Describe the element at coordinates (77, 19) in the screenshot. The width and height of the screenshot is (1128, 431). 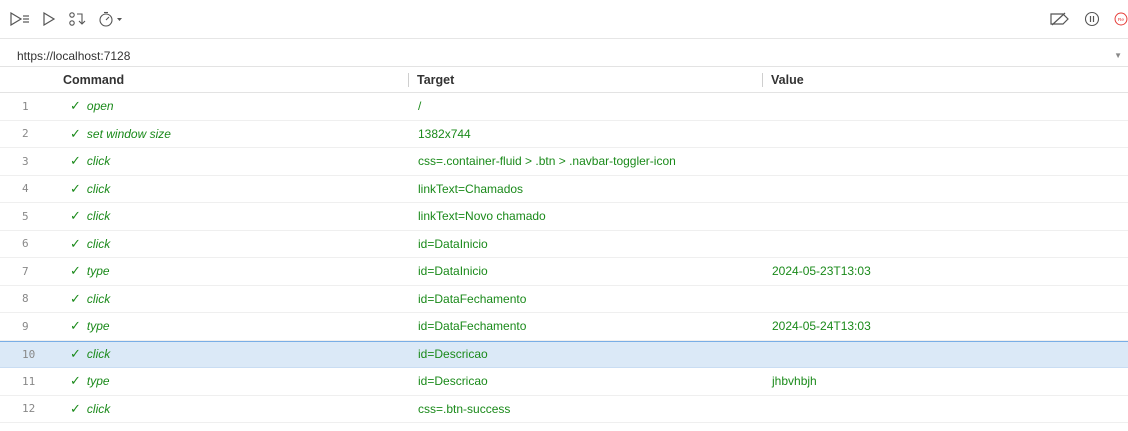
I see `step-icon` at that location.